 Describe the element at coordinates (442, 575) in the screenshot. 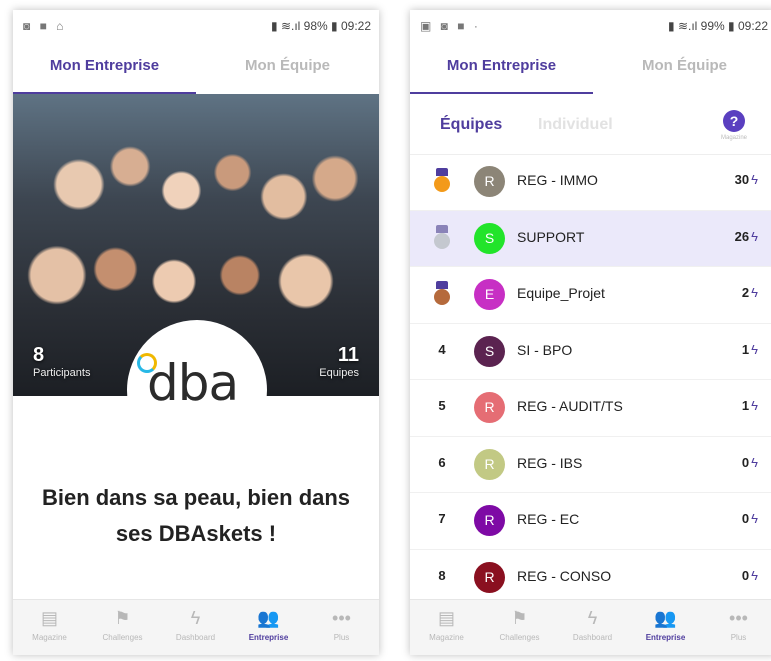

I see `team-rank: 8` at that location.